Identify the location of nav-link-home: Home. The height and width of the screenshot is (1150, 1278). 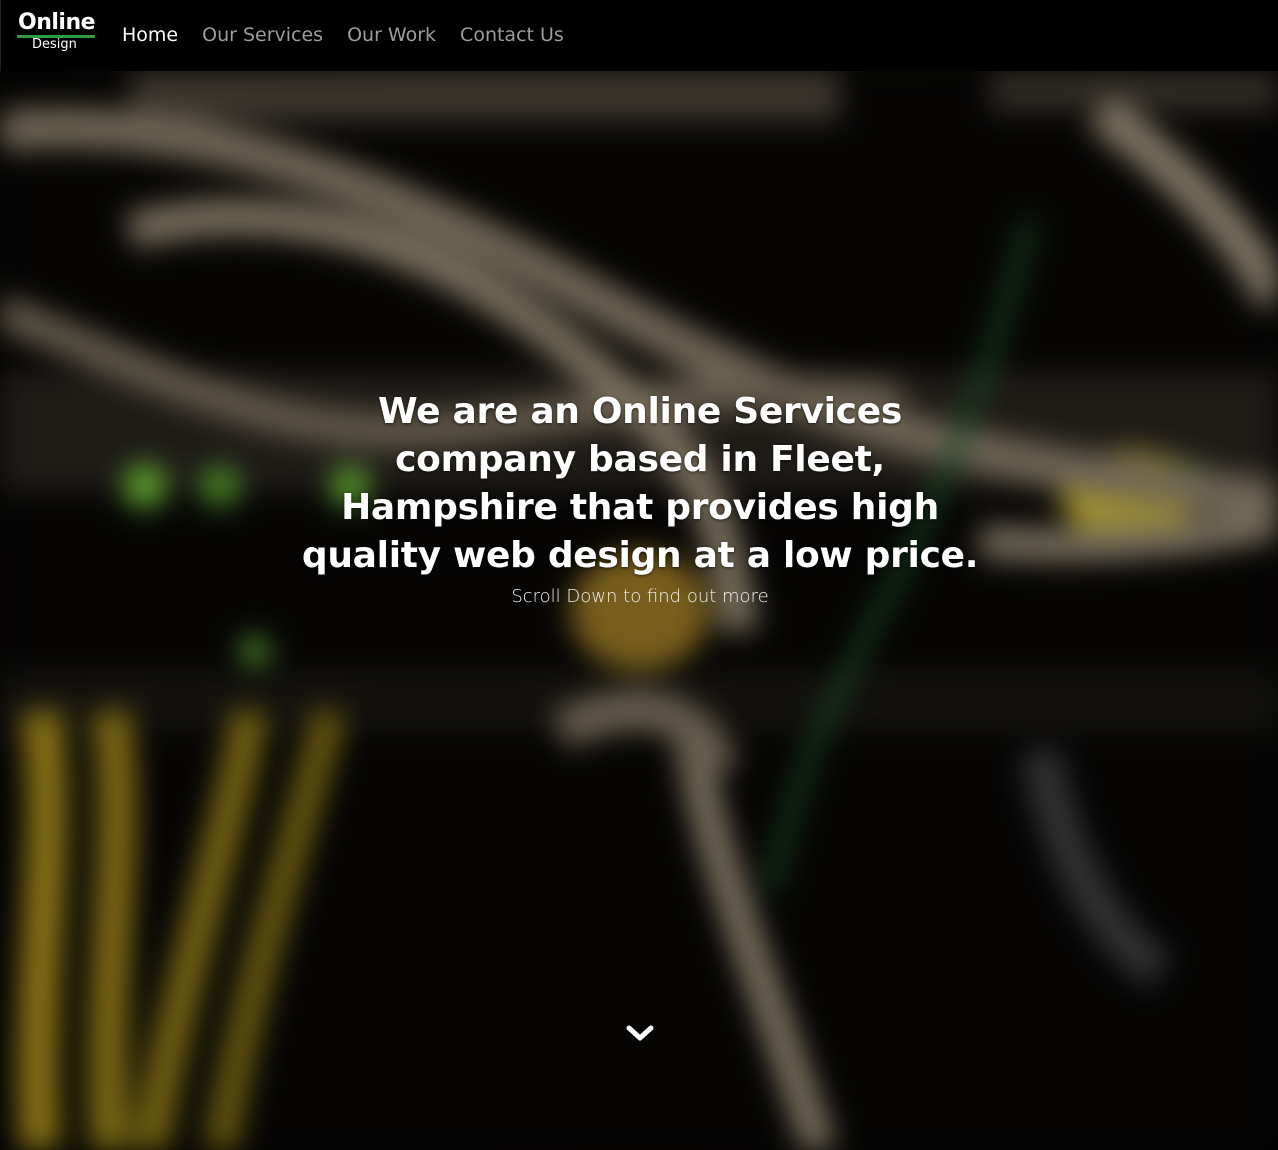
(150, 35).